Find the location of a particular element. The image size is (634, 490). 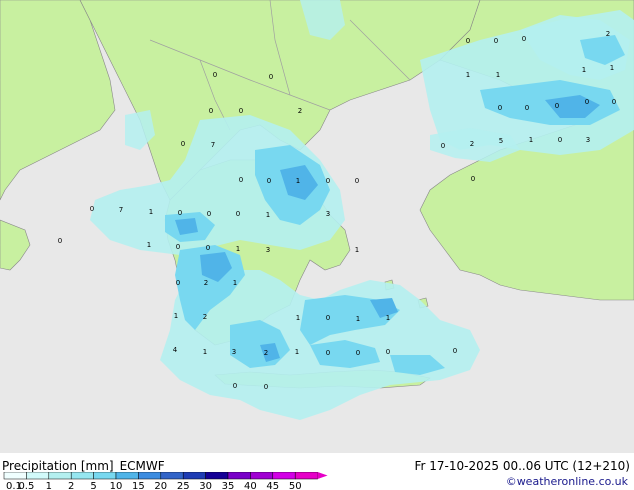

legend-label: 35 is located at coordinates (228, 485).